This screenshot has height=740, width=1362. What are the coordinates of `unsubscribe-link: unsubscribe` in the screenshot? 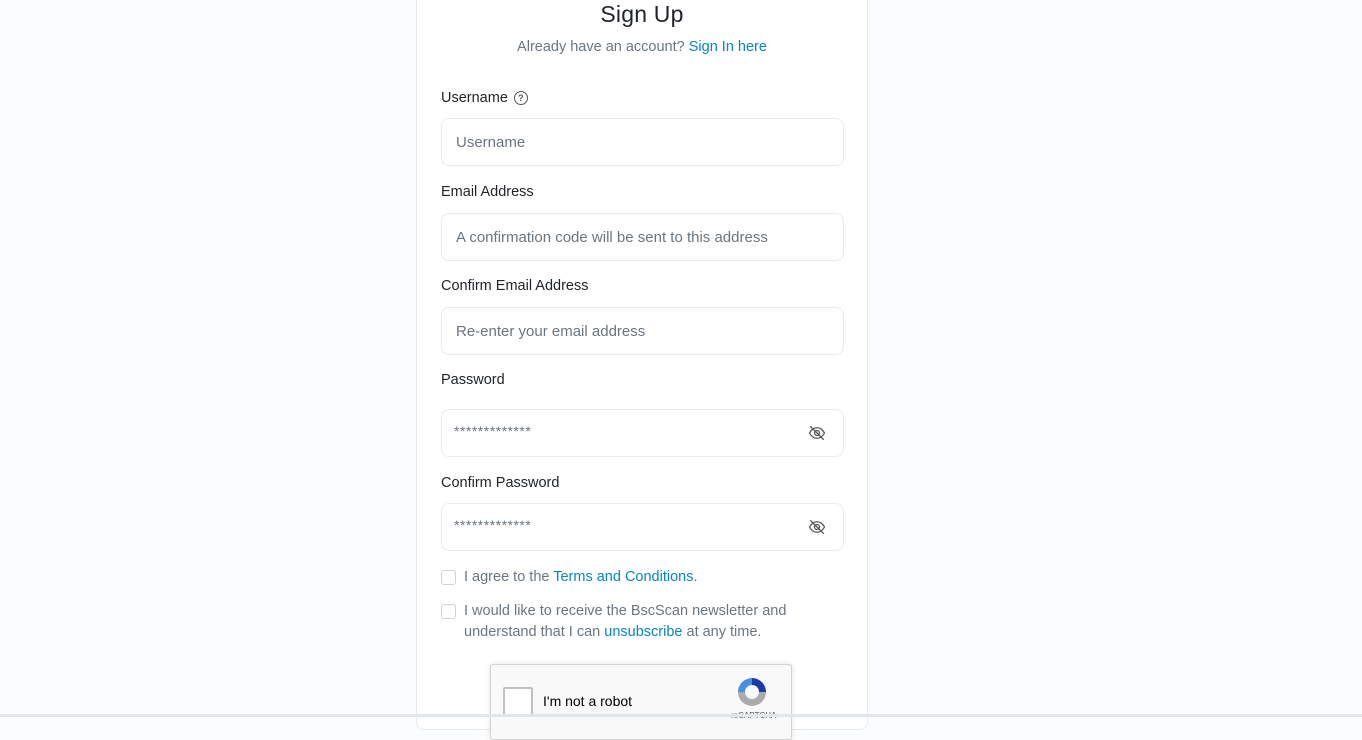 It's located at (643, 632).